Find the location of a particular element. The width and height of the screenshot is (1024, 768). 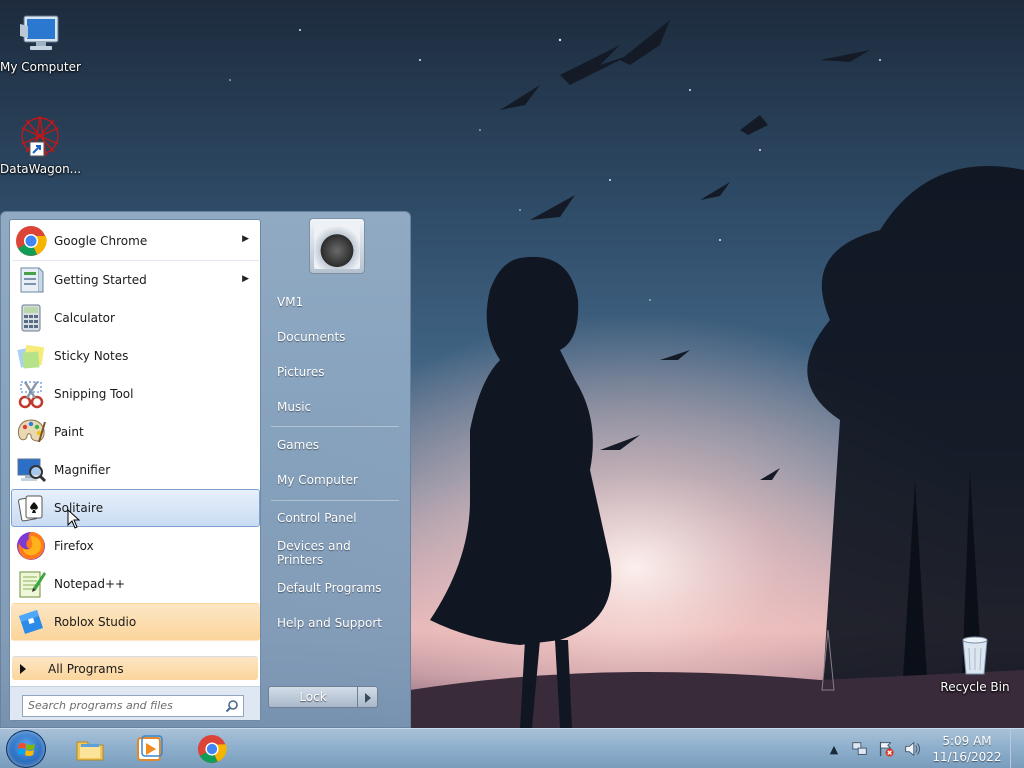

desktop-icon-label: My Computer is located at coordinates (40, 67).